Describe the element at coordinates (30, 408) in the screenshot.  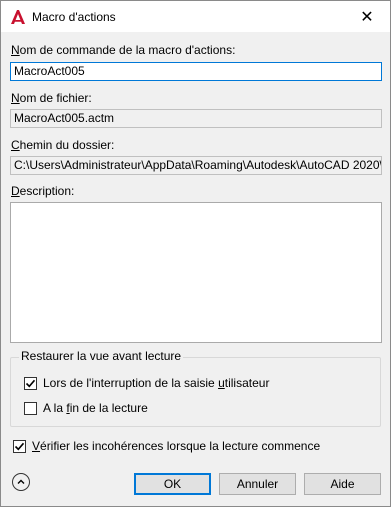
I see `end-of-playback-checkbox` at that location.